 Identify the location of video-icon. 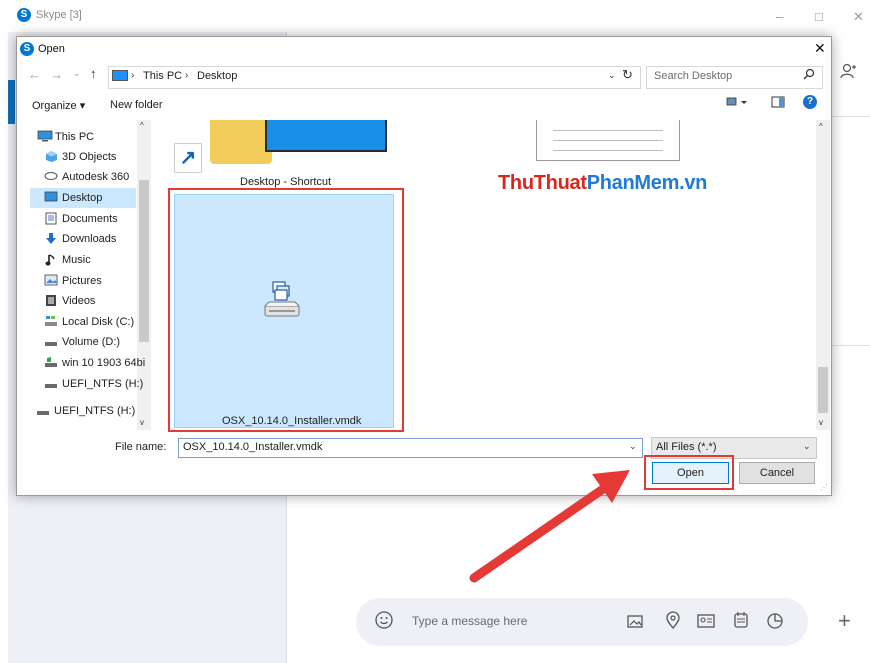
(51, 300).